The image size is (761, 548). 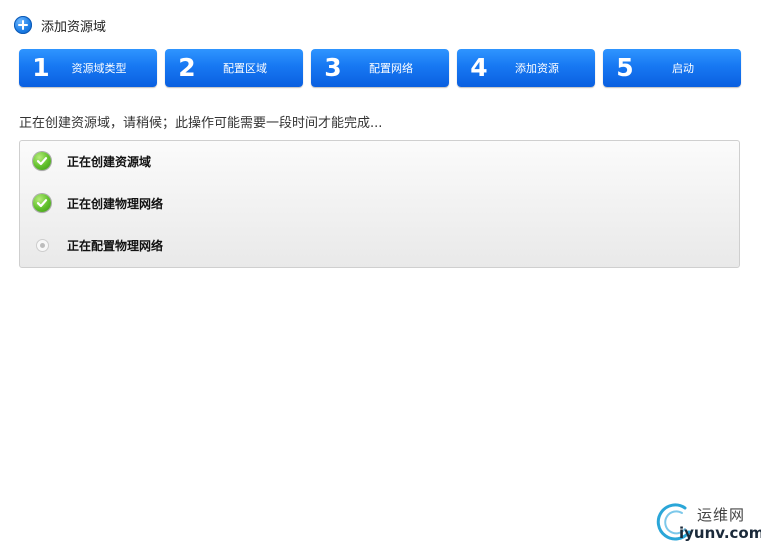 What do you see at coordinates (41, 67) in the screenshot?
I see `step-number: 1` at bounding box center [41, 67].